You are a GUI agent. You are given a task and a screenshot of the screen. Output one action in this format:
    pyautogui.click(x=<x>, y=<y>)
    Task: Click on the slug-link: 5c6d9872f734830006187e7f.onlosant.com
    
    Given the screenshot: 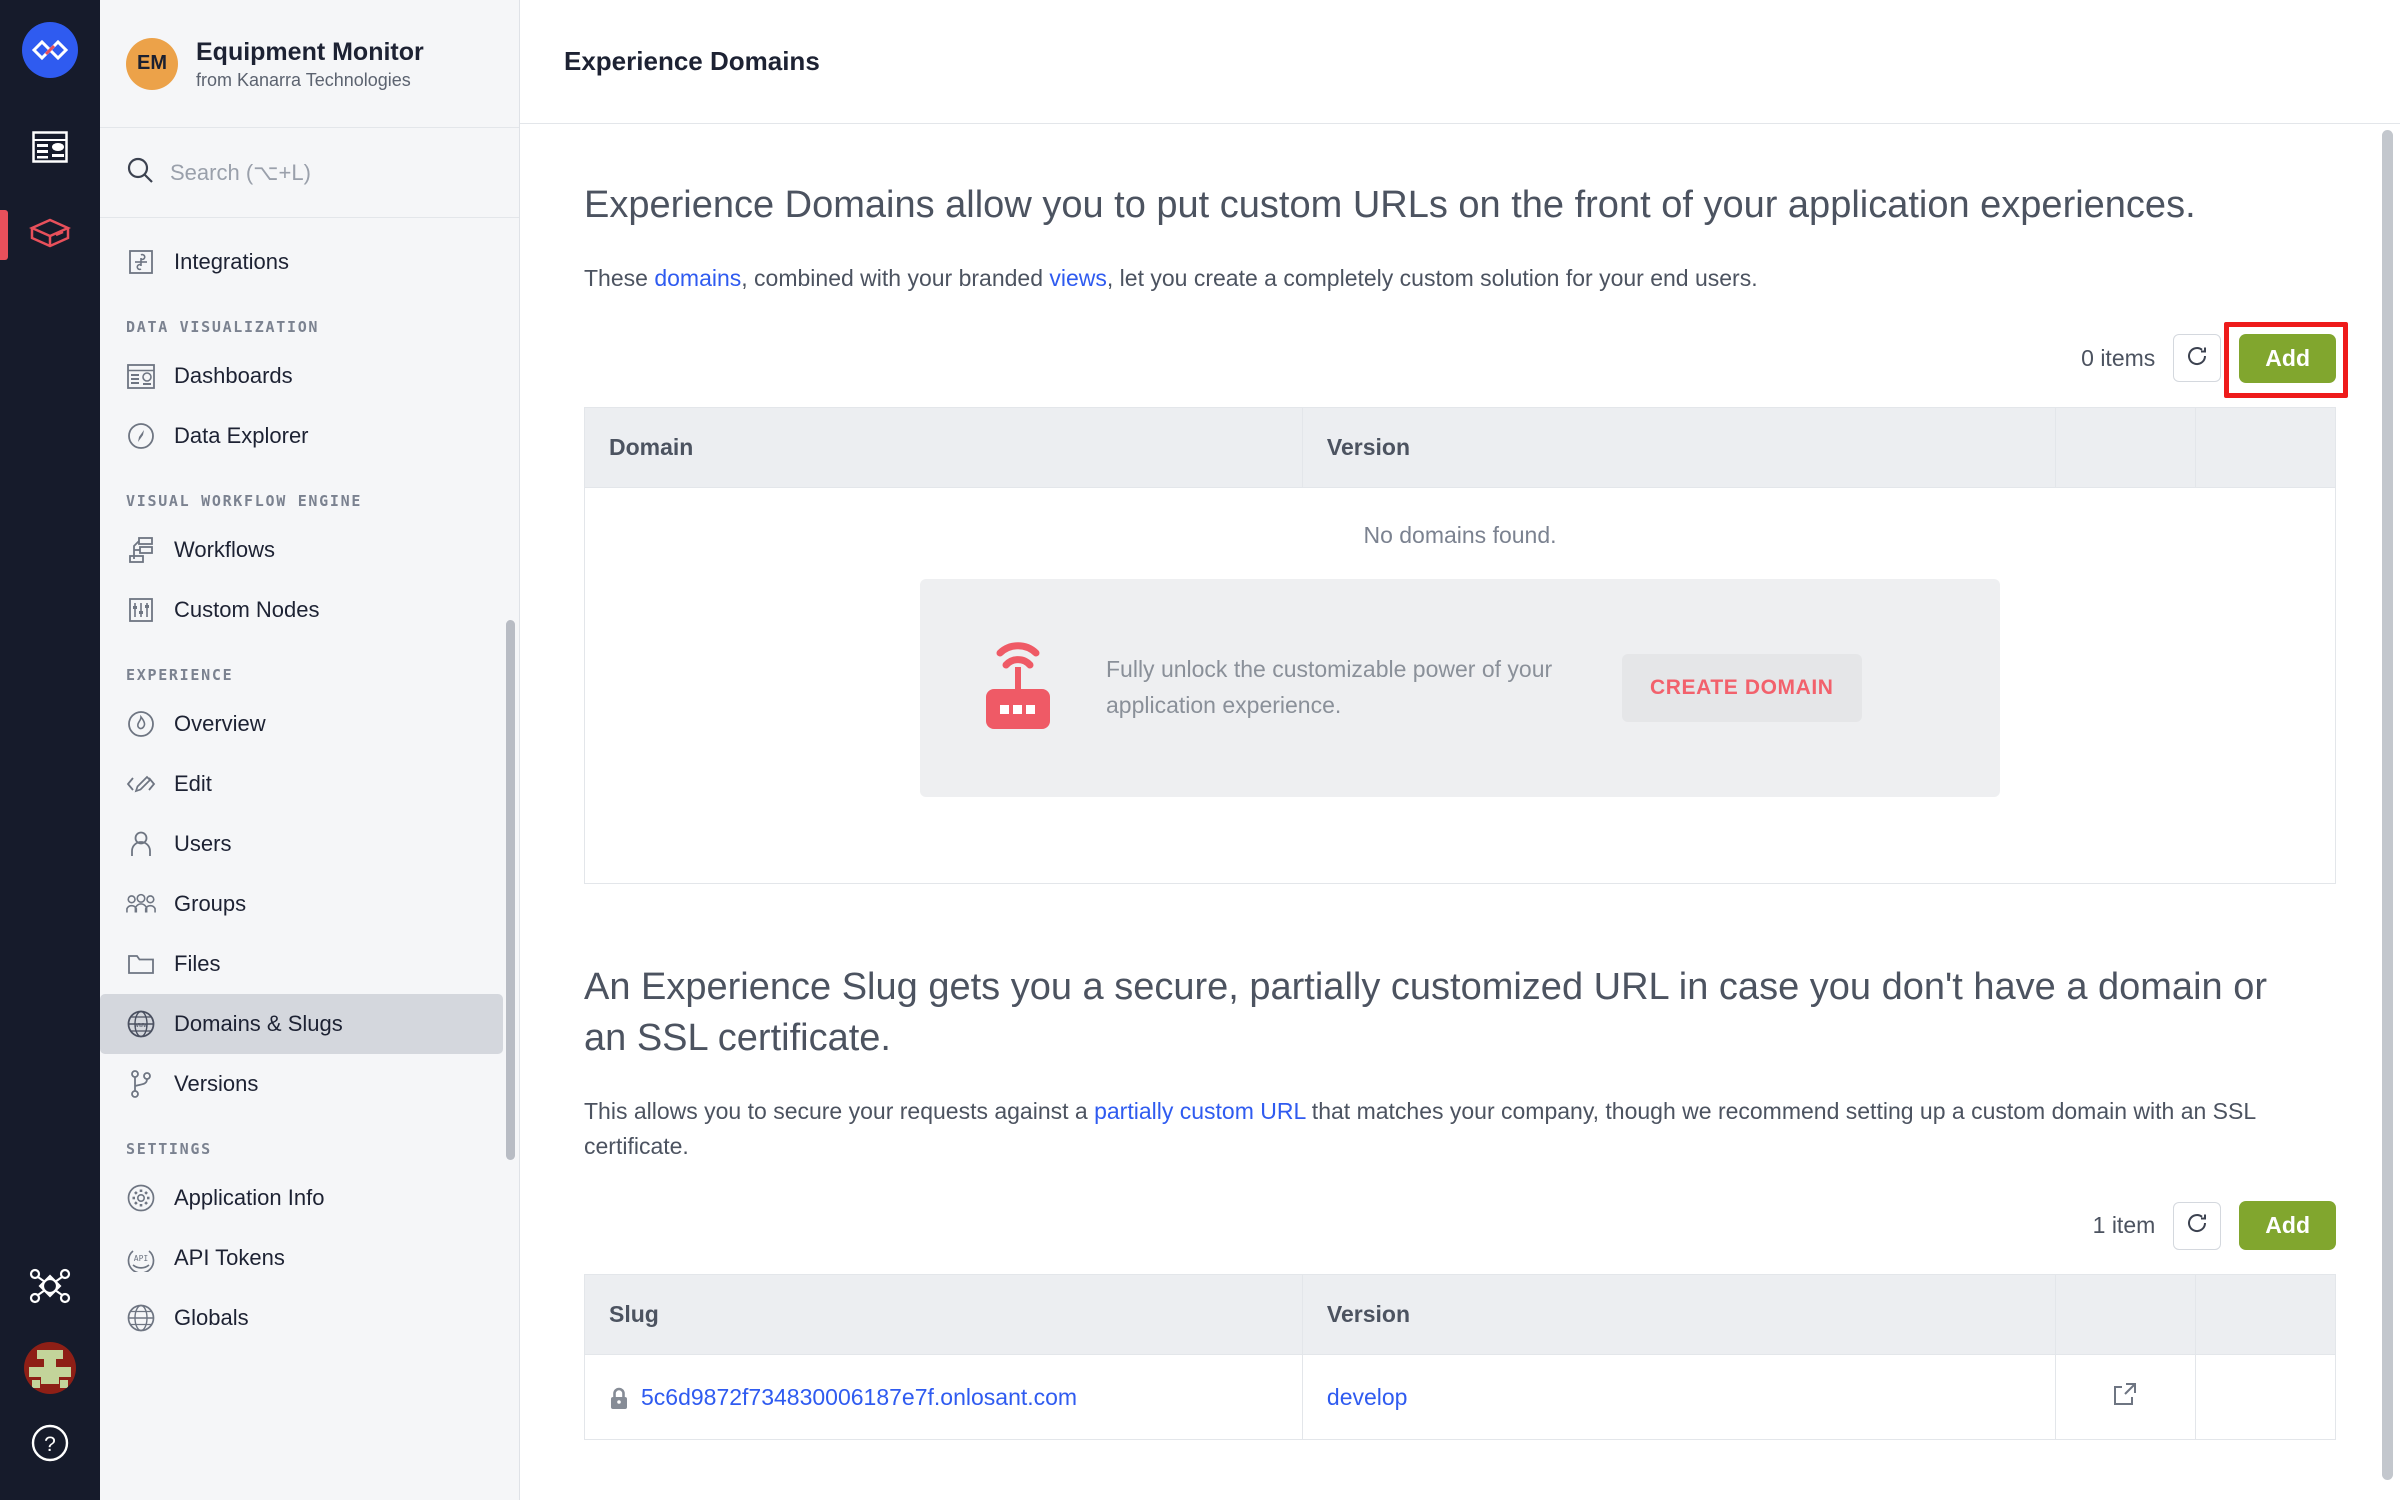 What is the action you would take?
    pyautogui.click(x=859, y=1397)
    